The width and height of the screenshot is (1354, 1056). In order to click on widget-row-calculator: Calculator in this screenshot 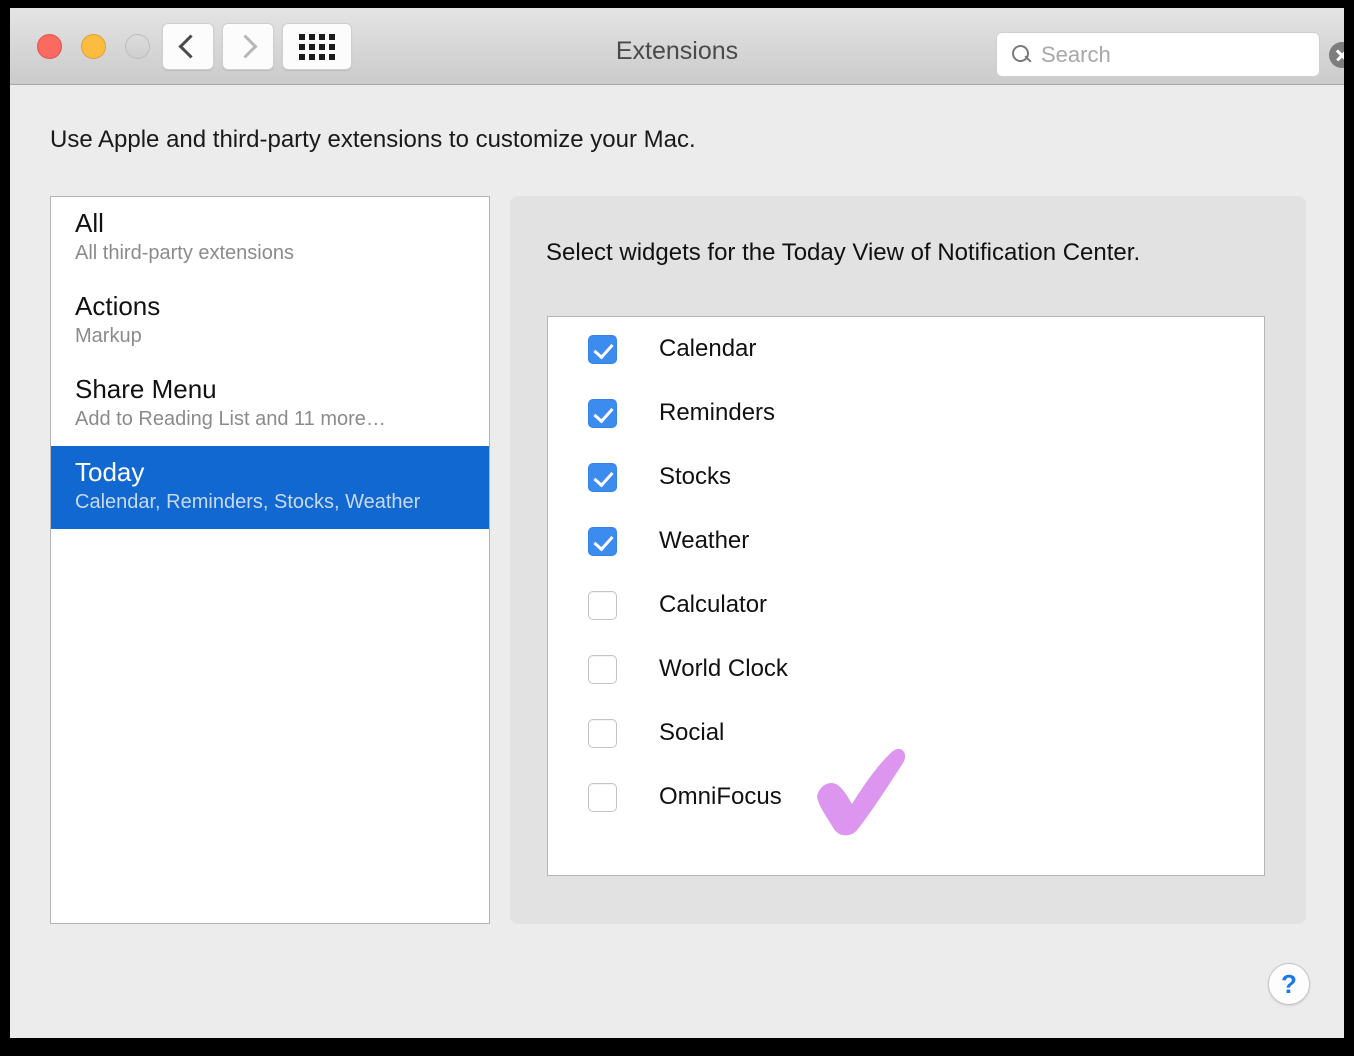, I will do `click(906, 605)`.